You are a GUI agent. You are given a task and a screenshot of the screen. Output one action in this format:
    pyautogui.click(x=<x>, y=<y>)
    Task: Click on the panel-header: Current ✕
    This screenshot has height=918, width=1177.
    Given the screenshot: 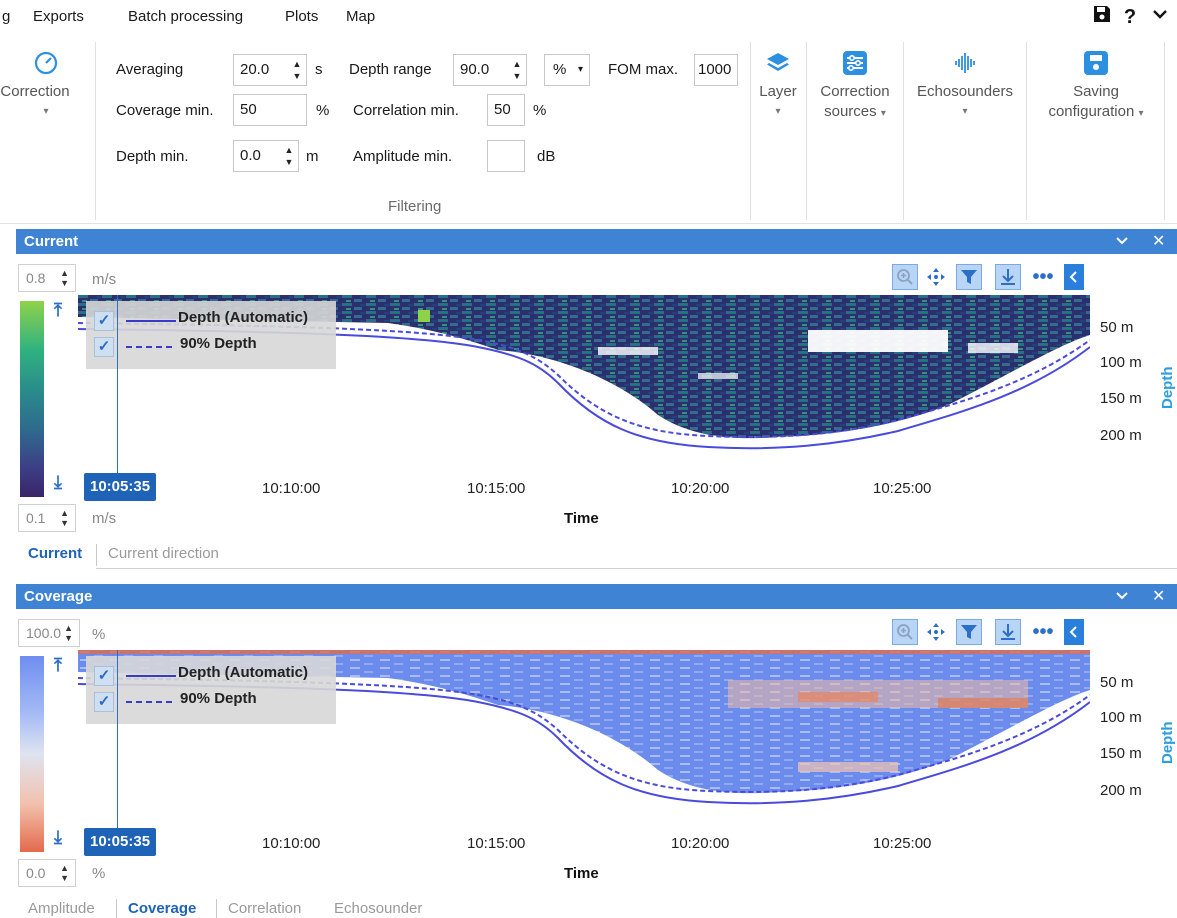 What is the action you would take?
    pyautogui.click(x=596, y=241)
    